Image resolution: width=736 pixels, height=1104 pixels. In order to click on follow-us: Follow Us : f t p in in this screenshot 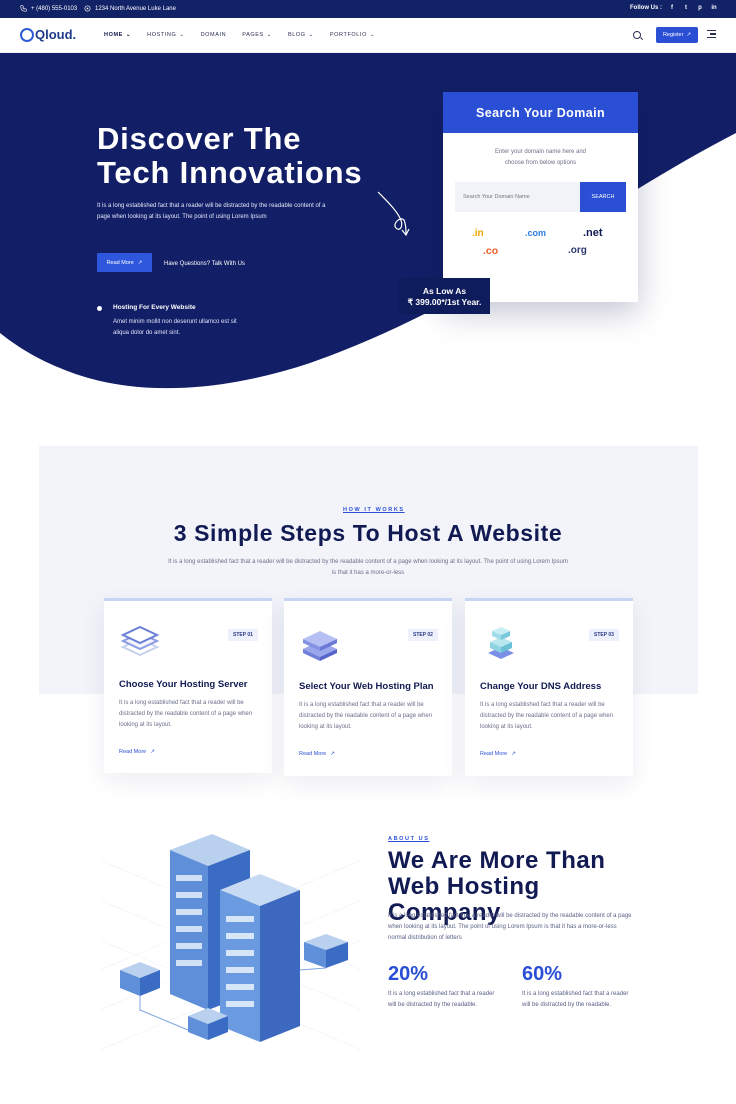, I will do `click(674, 8)`.